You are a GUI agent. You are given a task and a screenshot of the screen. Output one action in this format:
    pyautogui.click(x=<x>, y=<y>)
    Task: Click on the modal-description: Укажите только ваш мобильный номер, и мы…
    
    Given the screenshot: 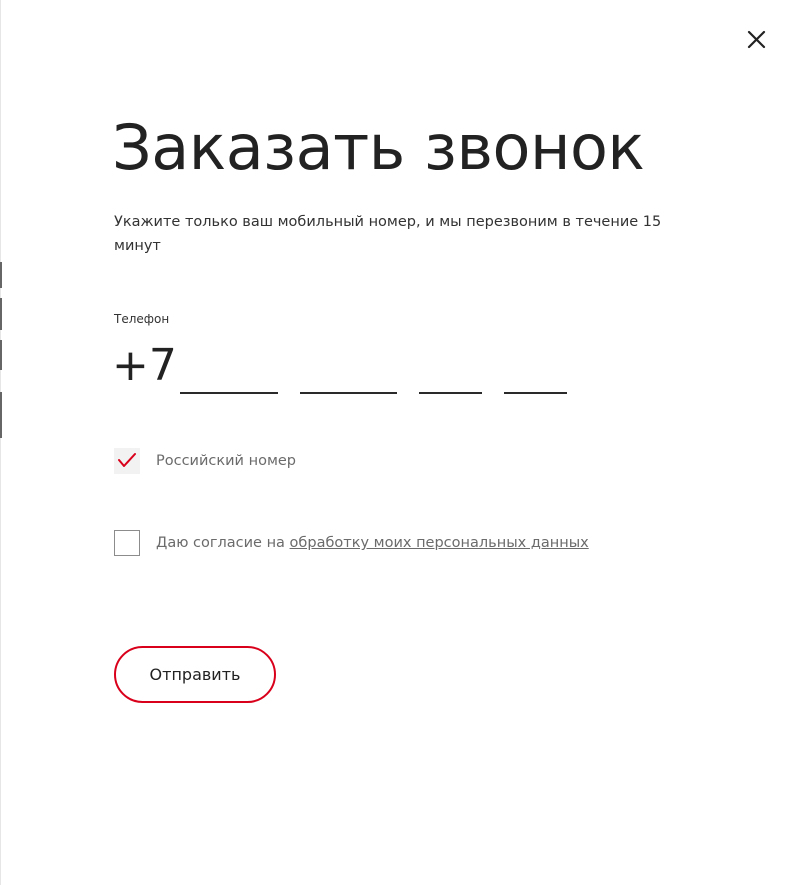 What is the action you would take?
    pyautogui.click(x=388, y=234)
    